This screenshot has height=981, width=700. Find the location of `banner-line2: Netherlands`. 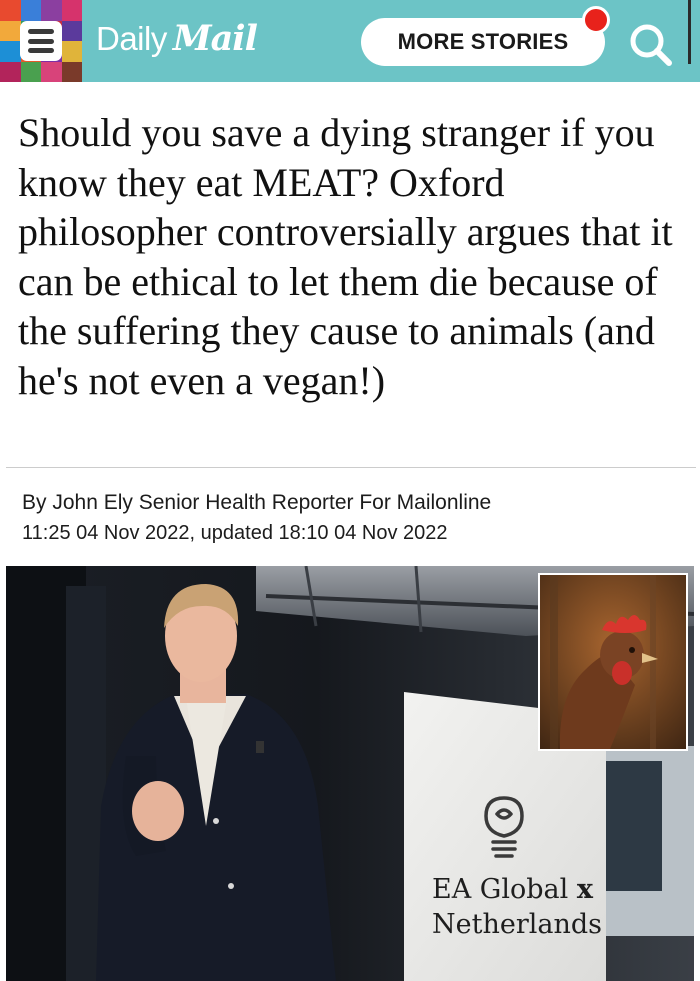

banner-line2: Netherlands is located at coordinates (517, 924).